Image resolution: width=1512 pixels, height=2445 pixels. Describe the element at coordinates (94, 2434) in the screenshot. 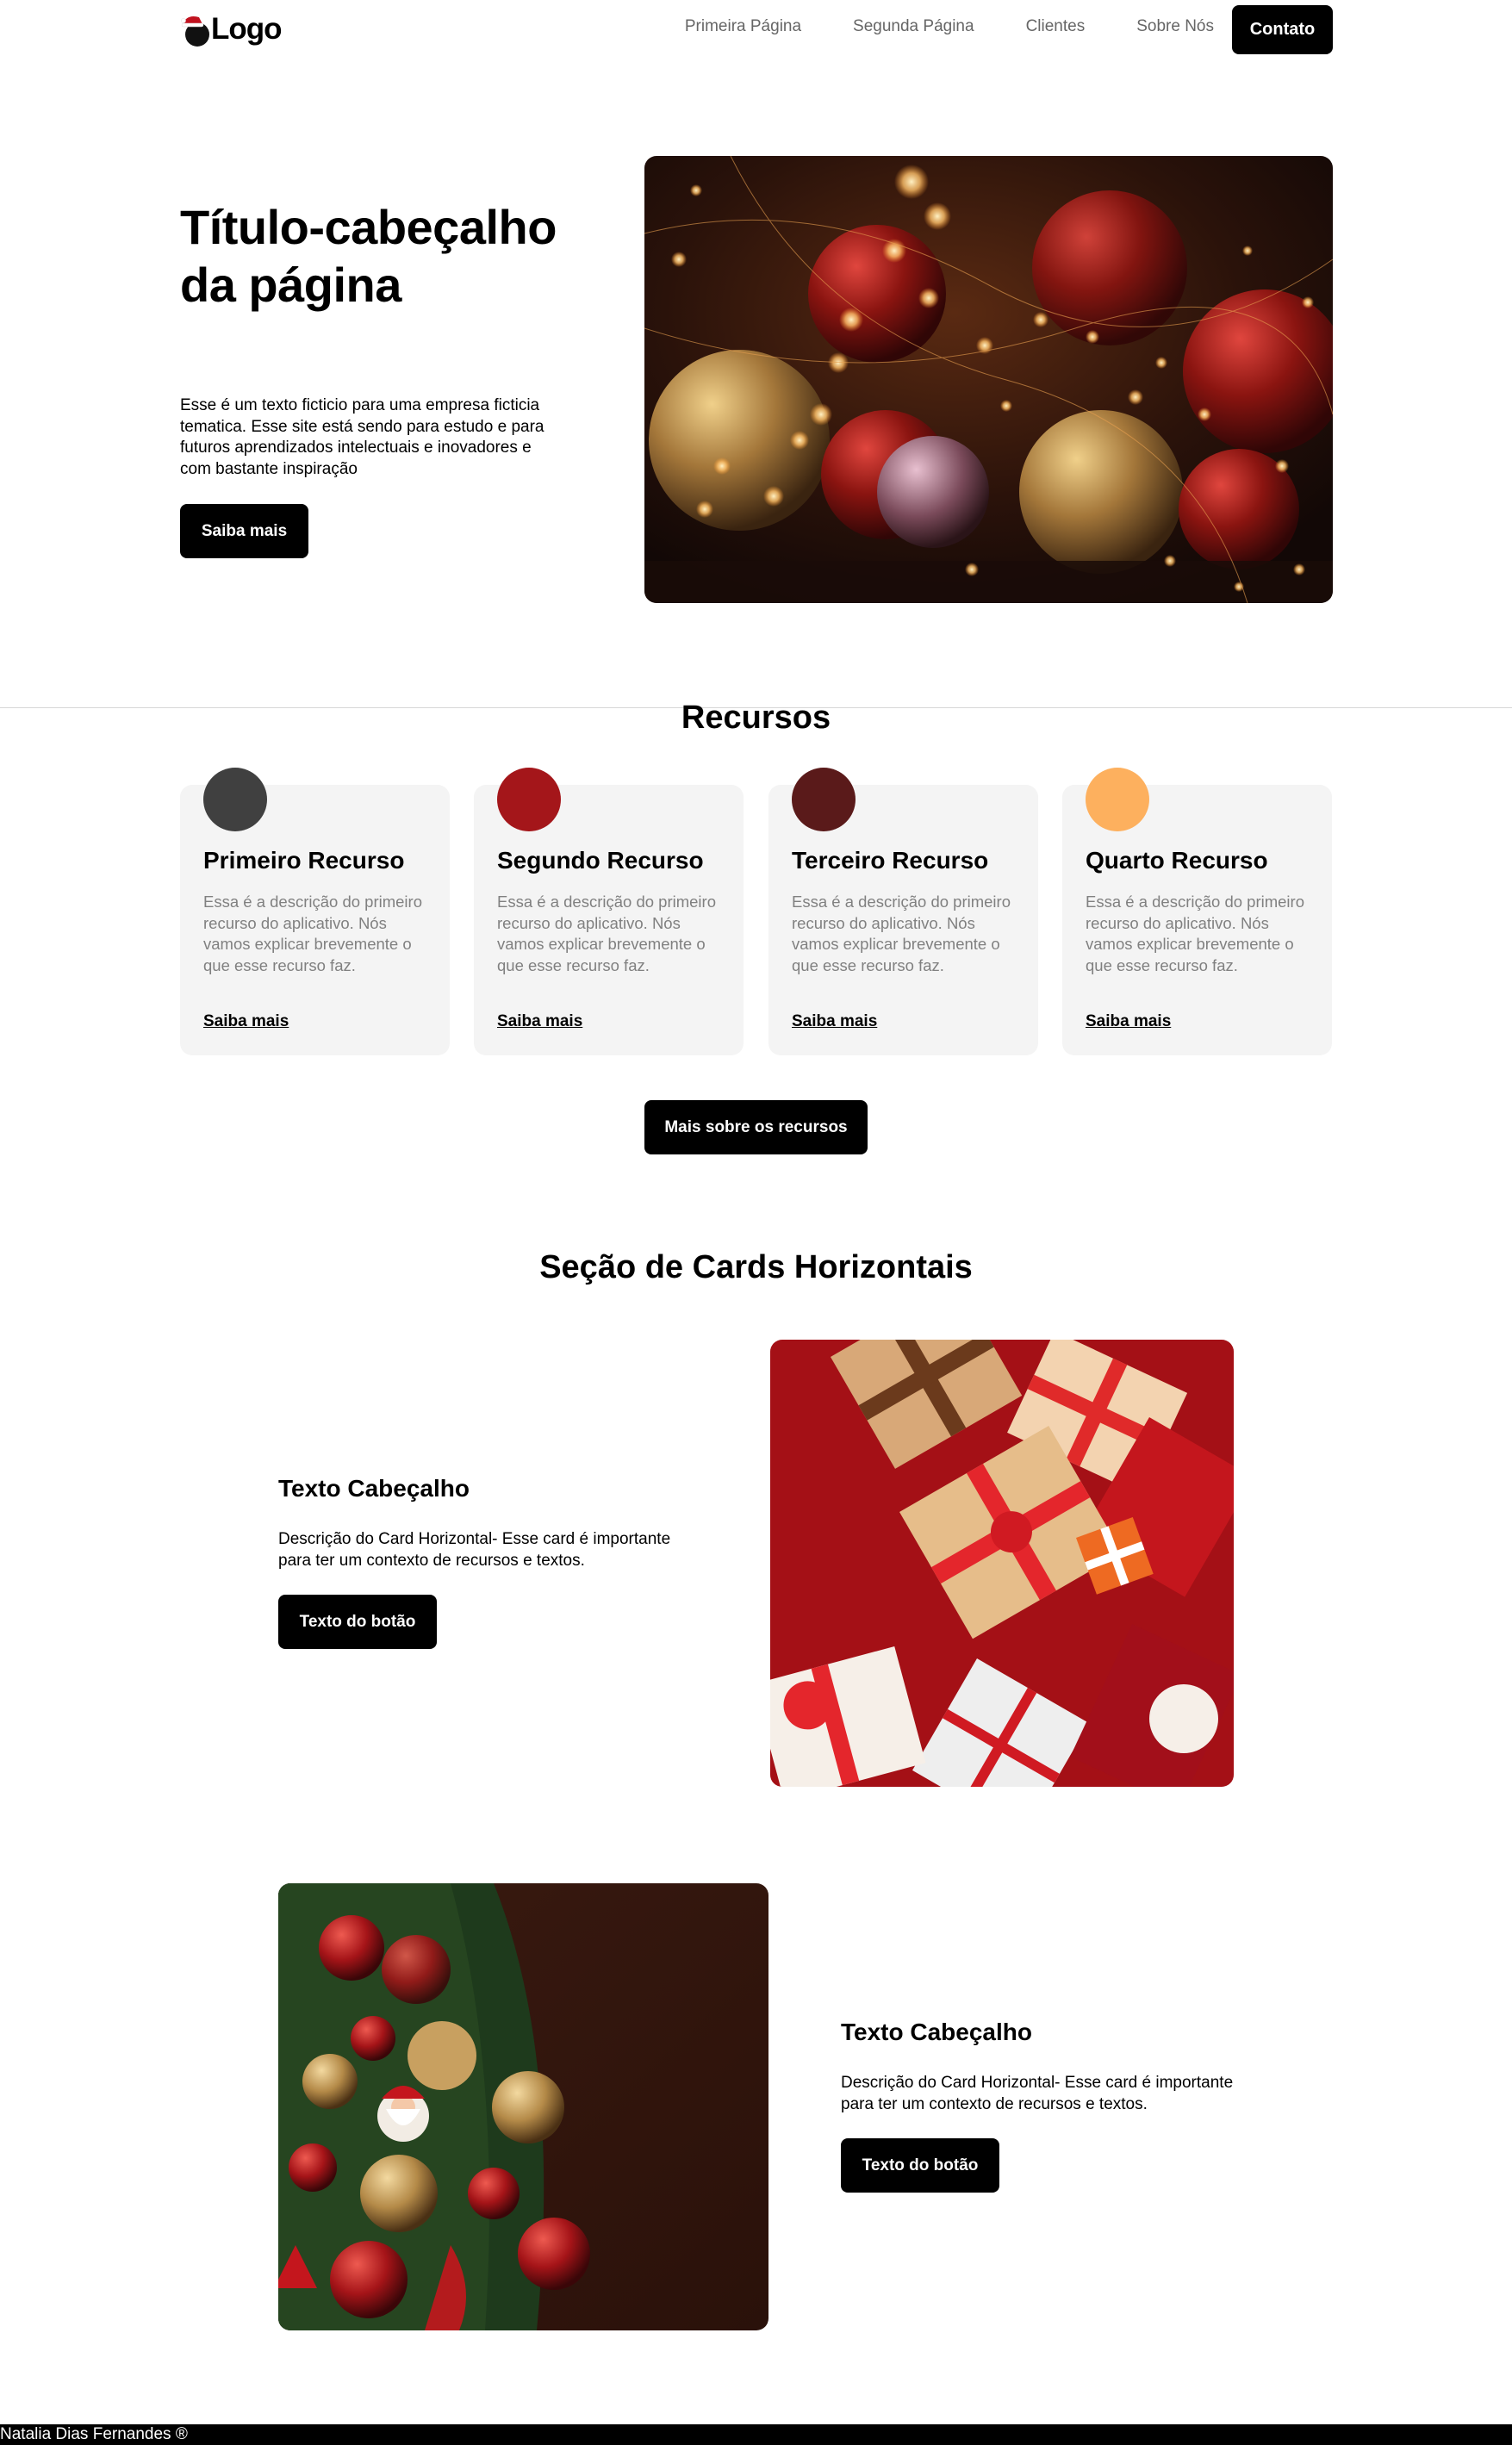

I see `footer-credit: Natalia Dias Fernandes ®` at that location.